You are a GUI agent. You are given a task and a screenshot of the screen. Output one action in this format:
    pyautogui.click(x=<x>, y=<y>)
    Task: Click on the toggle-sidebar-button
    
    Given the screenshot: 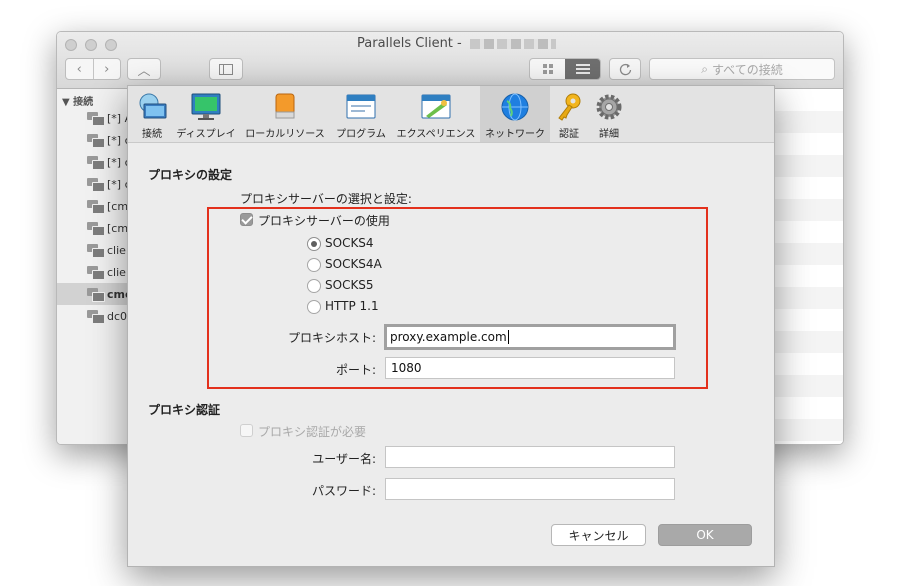 What is the action you would take?
    pyautogui.click(x=226, y=69)
    